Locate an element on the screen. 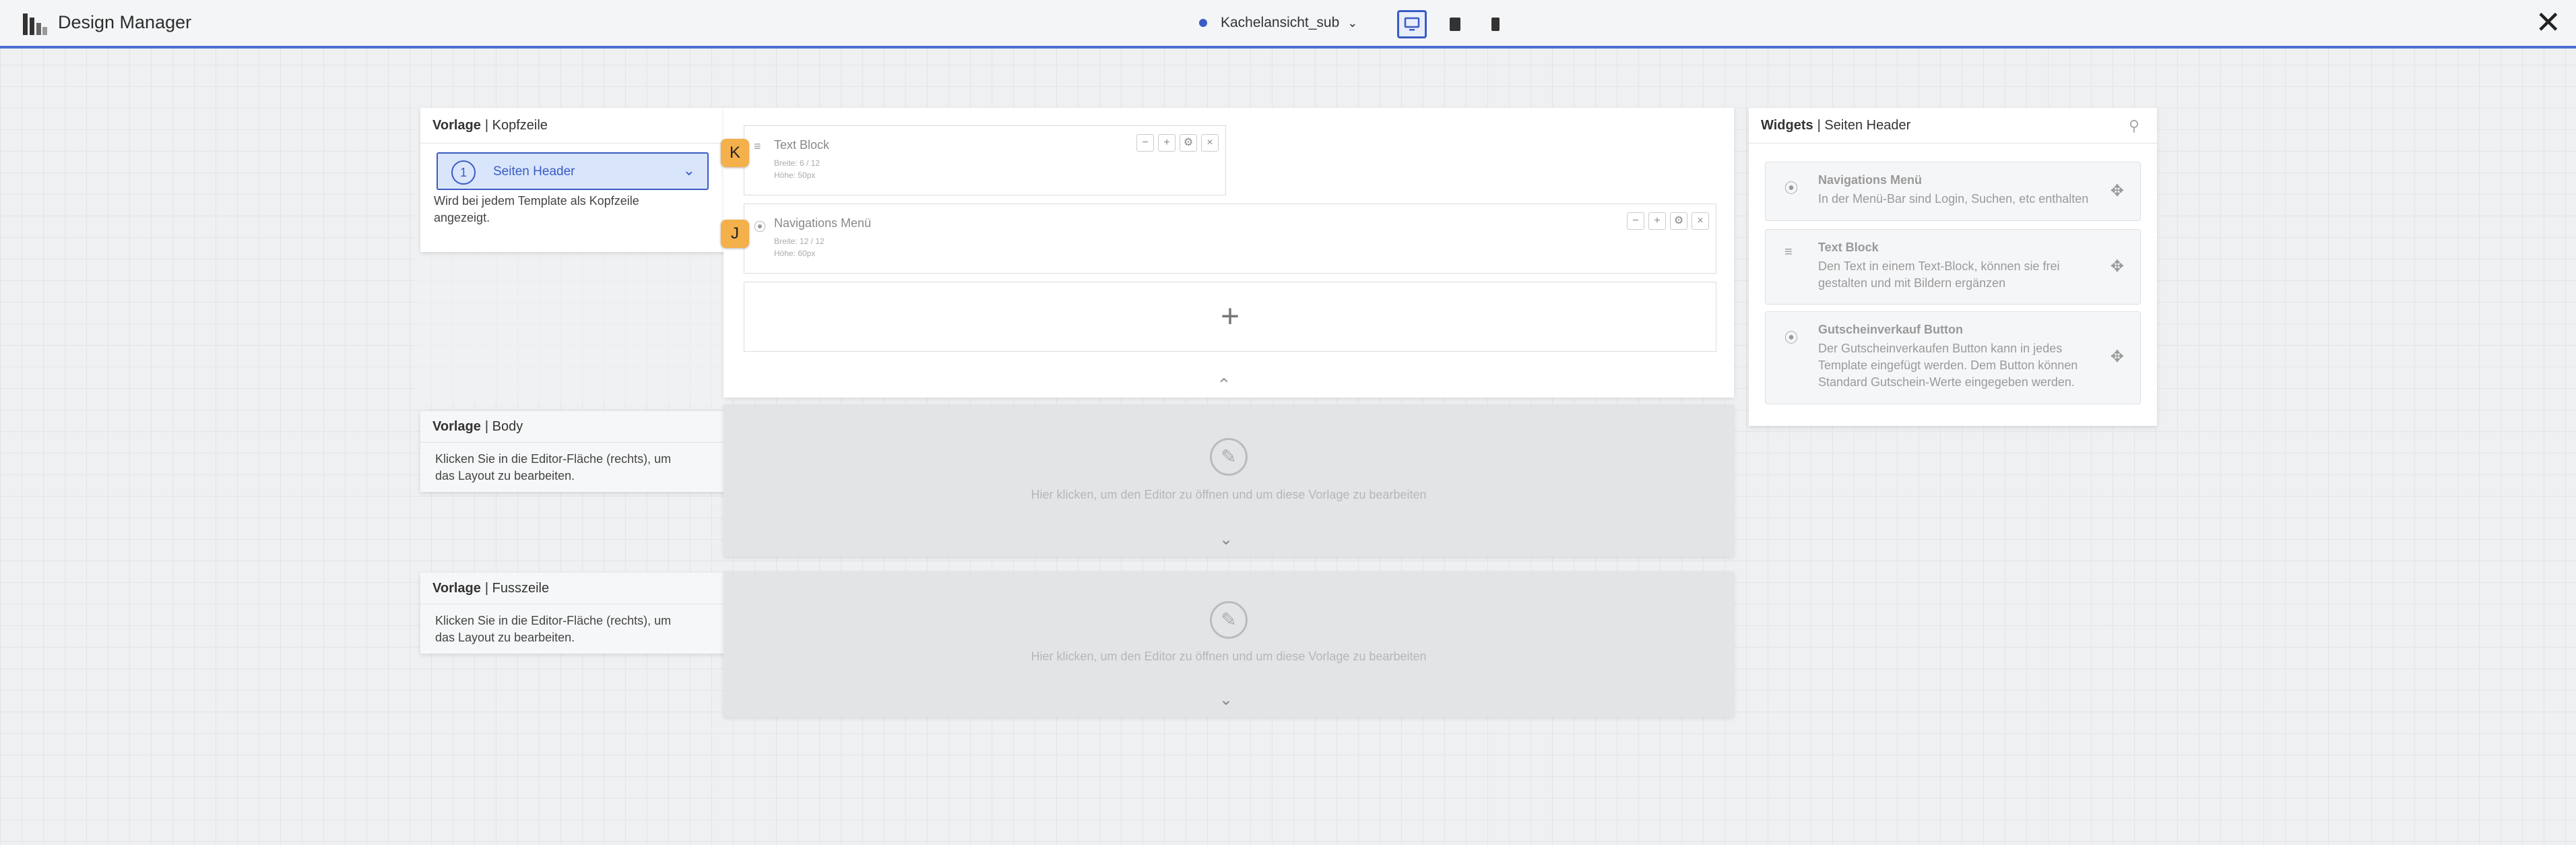 The height and width of the screenshot is (845, 2576). template-header: Vorlage | Fusszeile is located at coordinates (574, 588).